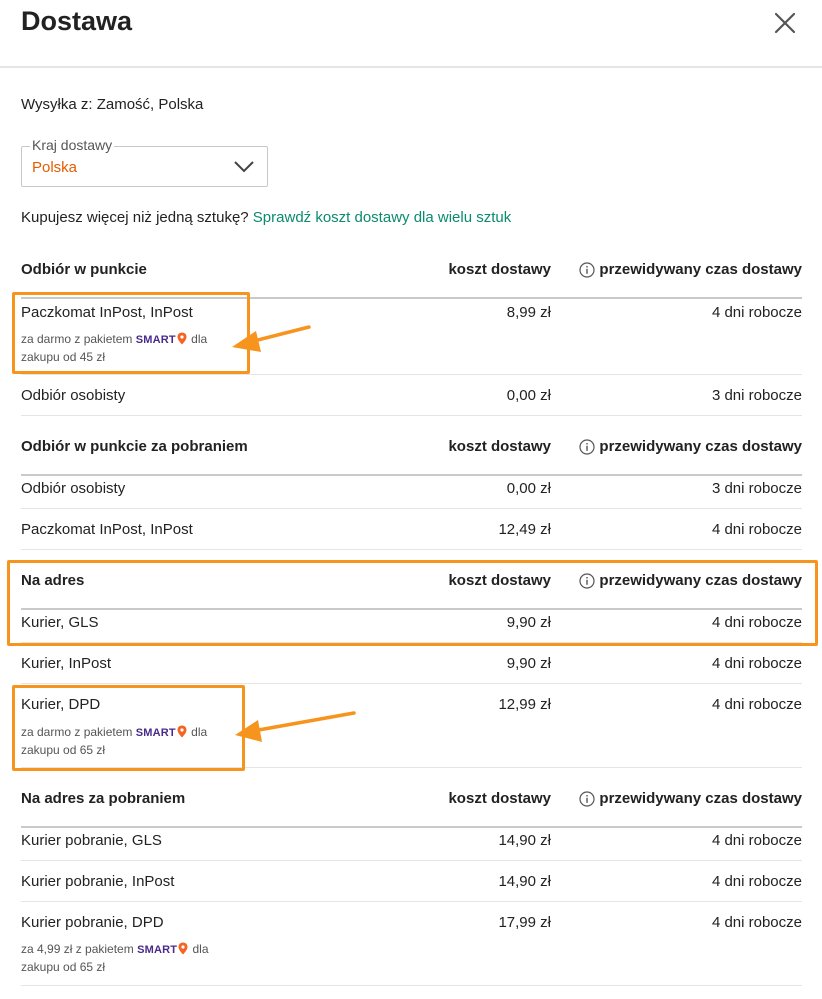  I want to click on section-title: Na adres, so click(53, 580).